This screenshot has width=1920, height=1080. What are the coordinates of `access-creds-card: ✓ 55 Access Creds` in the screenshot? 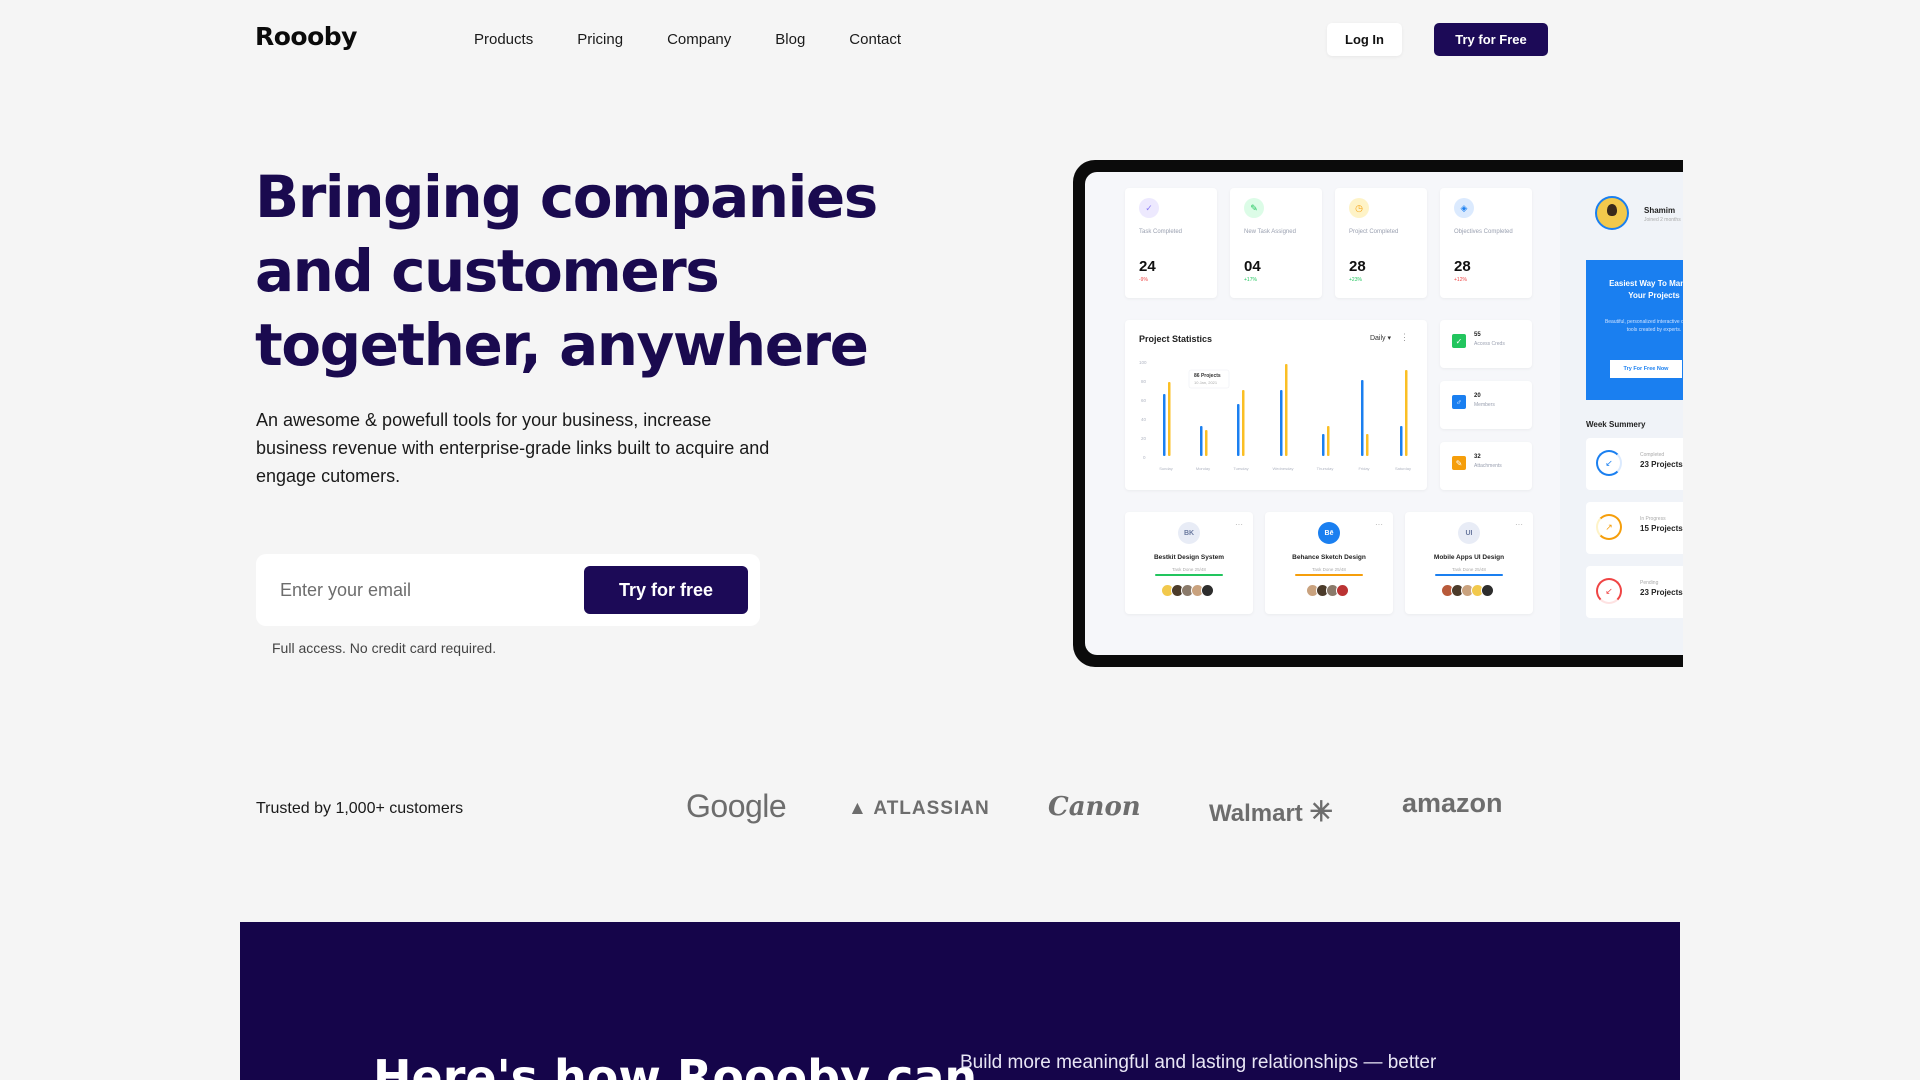 It's located at (1486, 344).